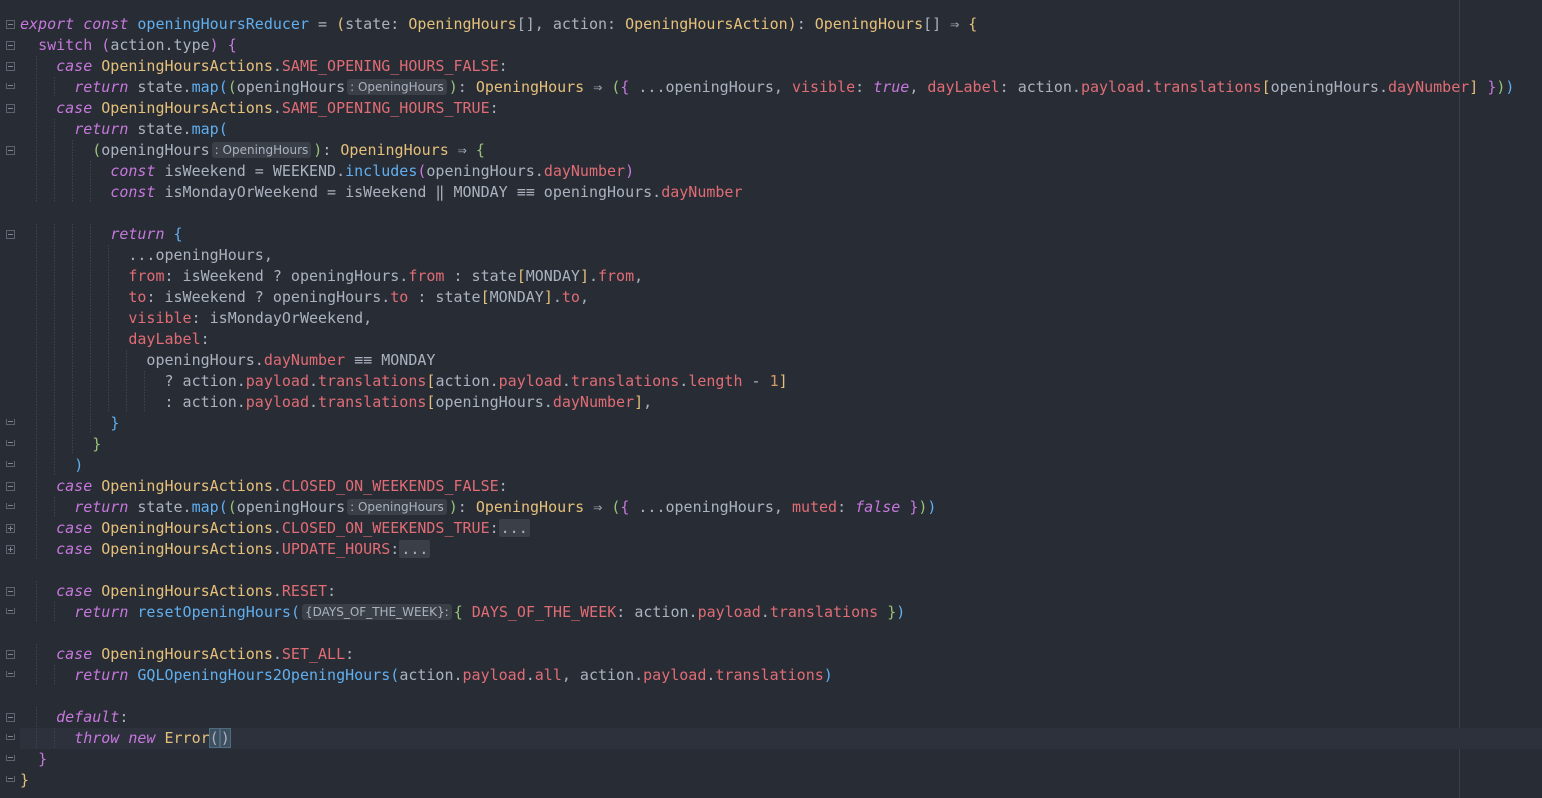 This screenshot has width=1542, height=798. I want to click on code-line: case OpeningHoursActions.SET_ALL:, so click(781, 654).